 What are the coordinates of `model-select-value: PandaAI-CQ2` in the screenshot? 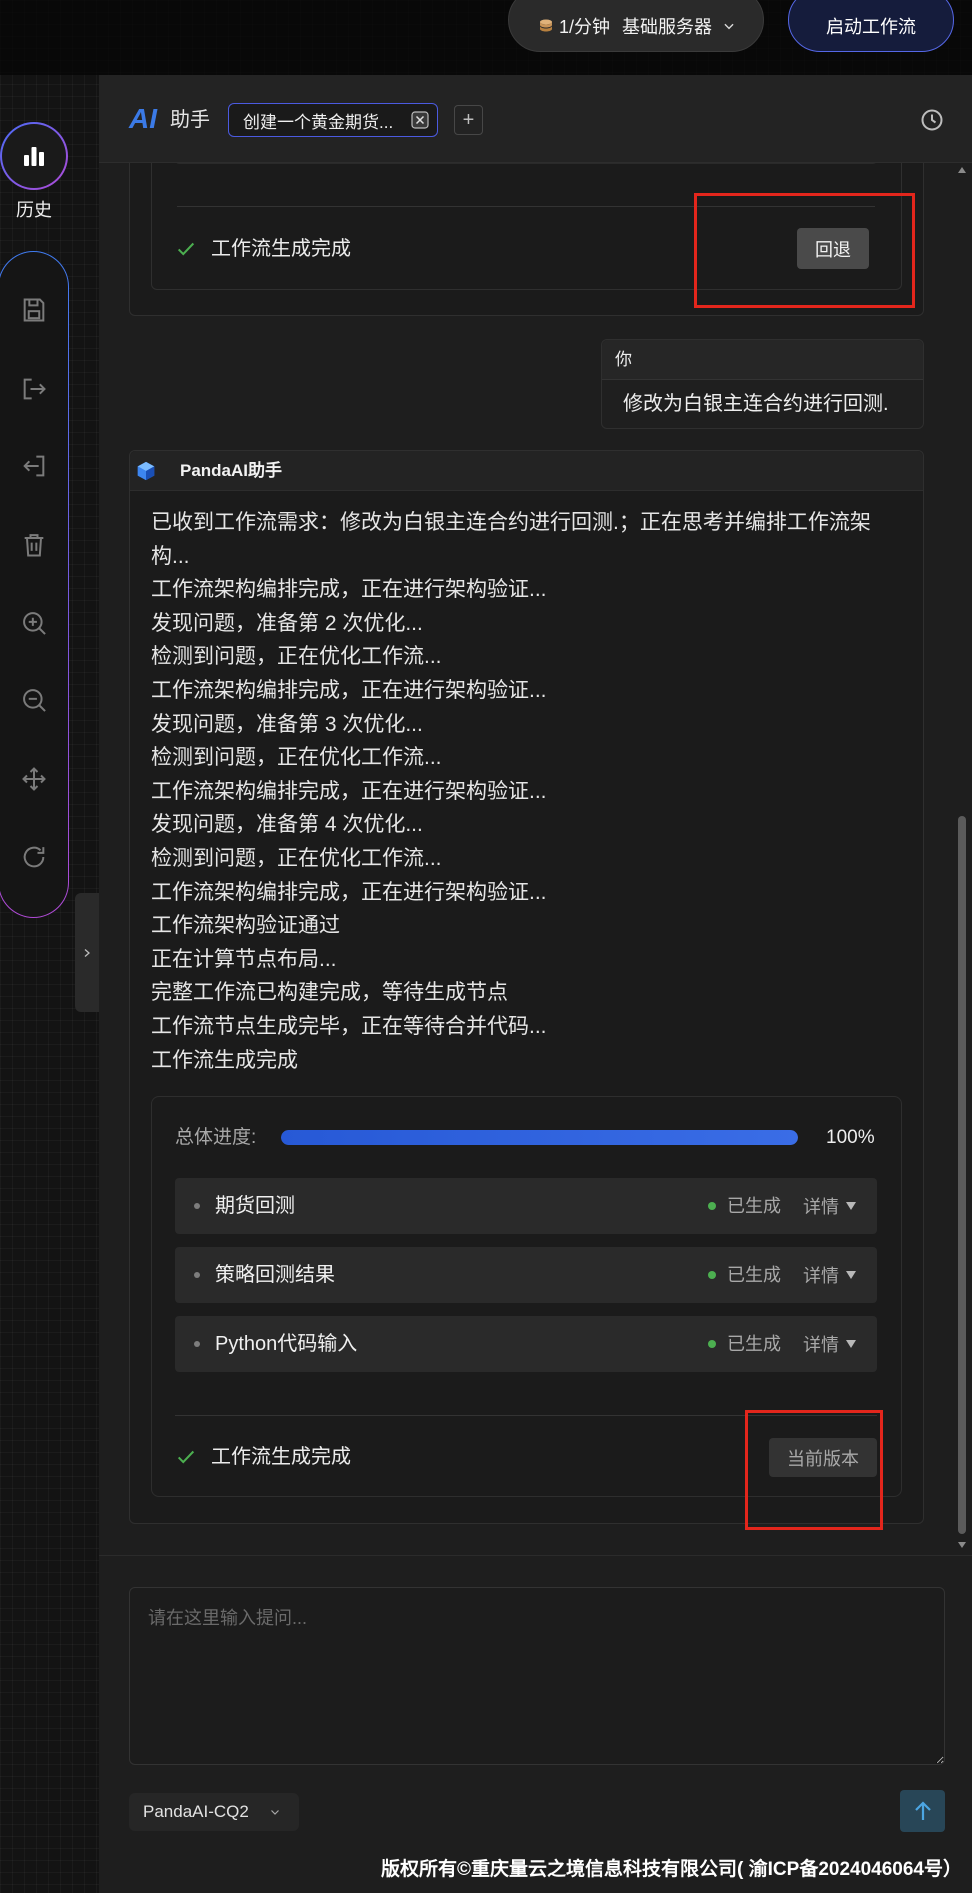 It's located at (196, 1811).